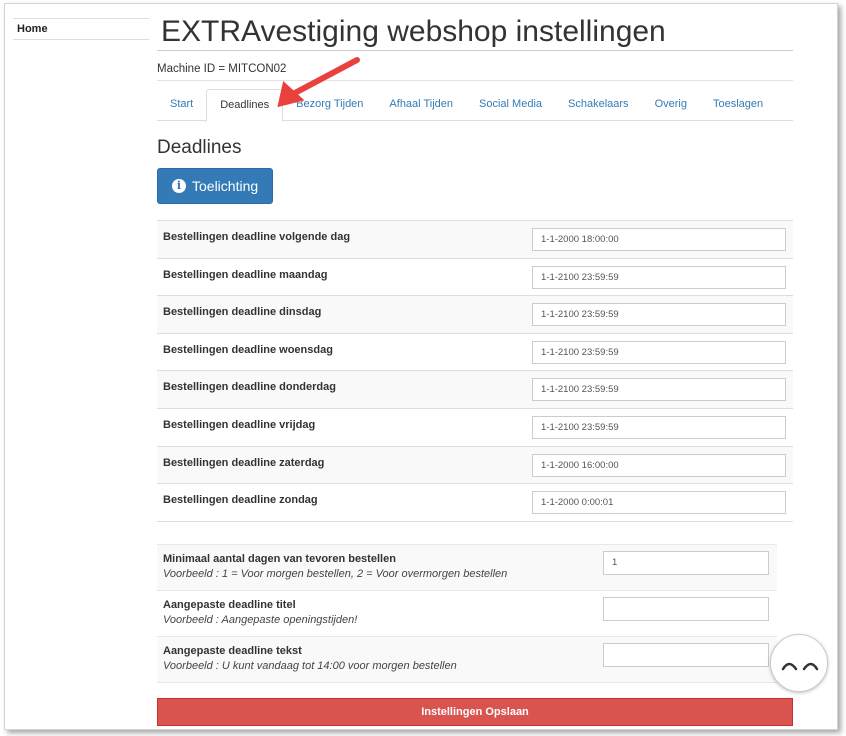  Describe the element at coordinates (421, 104) in the screenshot. I see `tab-afhaal-tijden: Afhaal Tijden` at that location.